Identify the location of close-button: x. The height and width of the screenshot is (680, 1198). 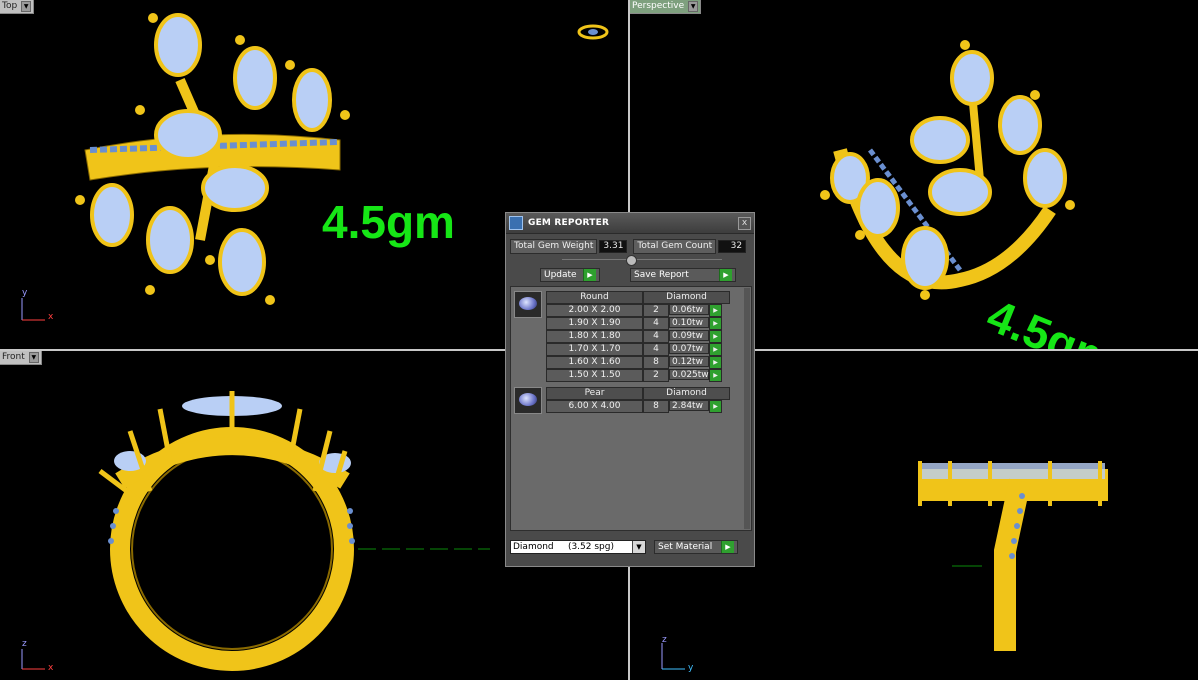
(744, 223).